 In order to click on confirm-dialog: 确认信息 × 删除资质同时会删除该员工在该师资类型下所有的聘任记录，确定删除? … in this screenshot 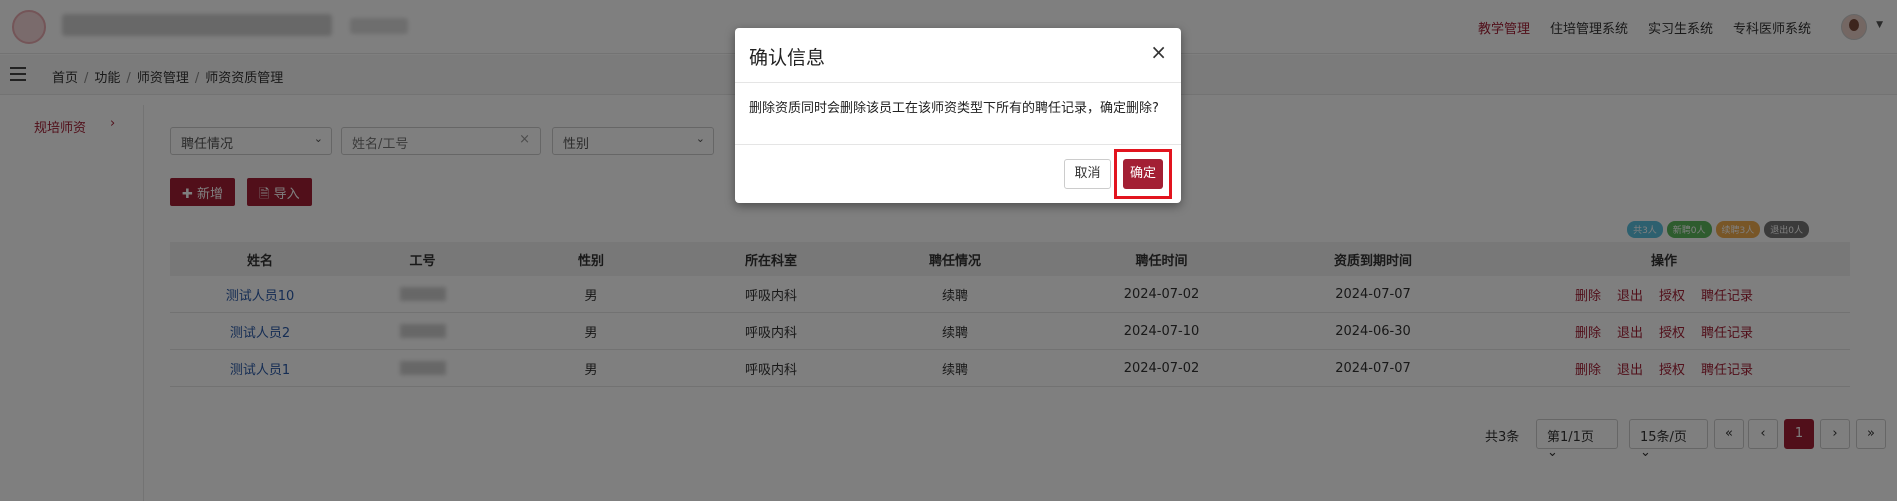, I will do `click(958, 115)`.